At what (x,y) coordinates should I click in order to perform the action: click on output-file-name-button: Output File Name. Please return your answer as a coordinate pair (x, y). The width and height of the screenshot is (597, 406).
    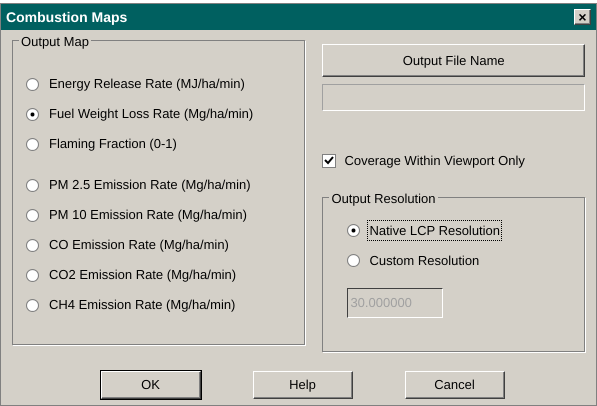
    Looking at the image, I should click on (453, 60).